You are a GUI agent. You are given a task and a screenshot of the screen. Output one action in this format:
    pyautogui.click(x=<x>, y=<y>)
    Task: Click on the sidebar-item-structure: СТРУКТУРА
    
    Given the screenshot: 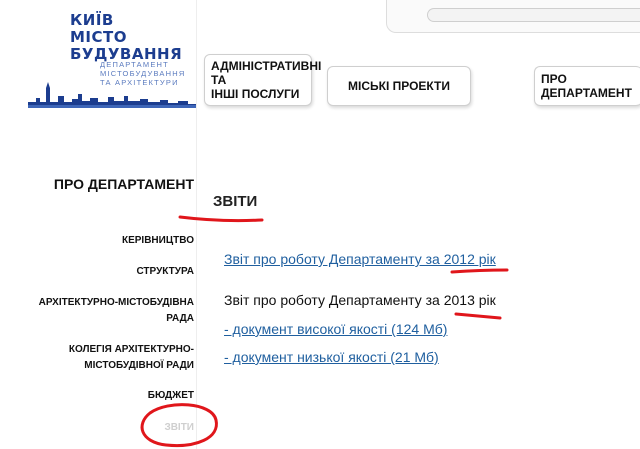 What is the action you would take?
    pyautogui.click(x=109, y=272)
    